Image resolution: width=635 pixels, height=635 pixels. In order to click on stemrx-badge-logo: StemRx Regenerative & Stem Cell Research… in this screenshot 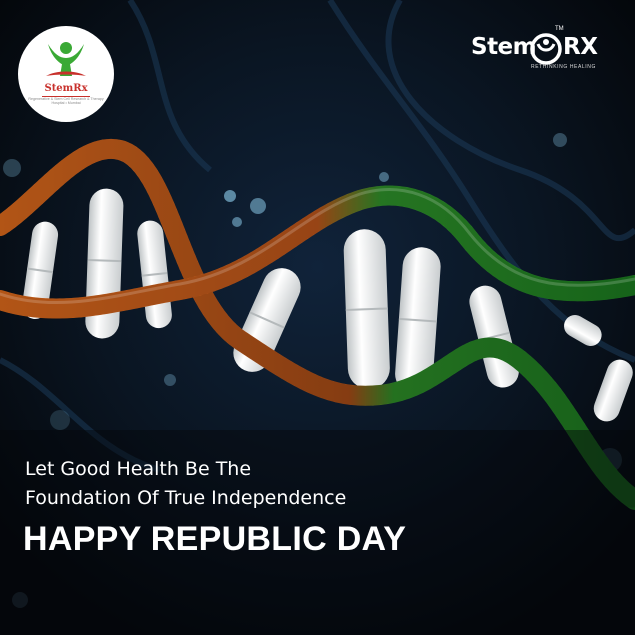, I will do `click(66, 74)`.